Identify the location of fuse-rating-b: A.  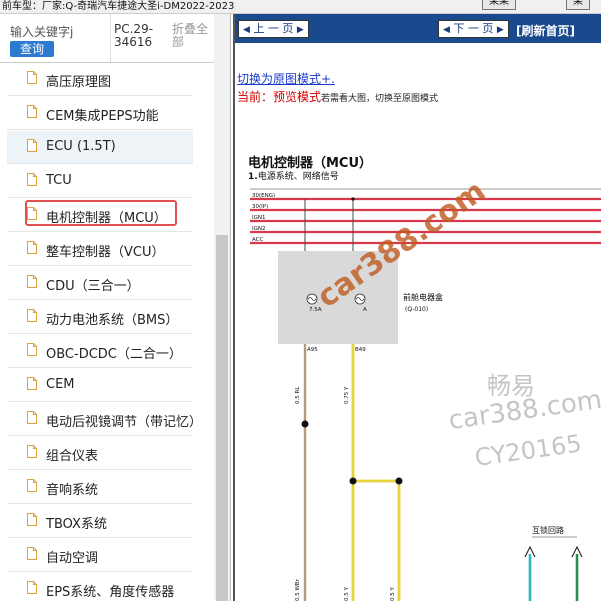
(365, 310).